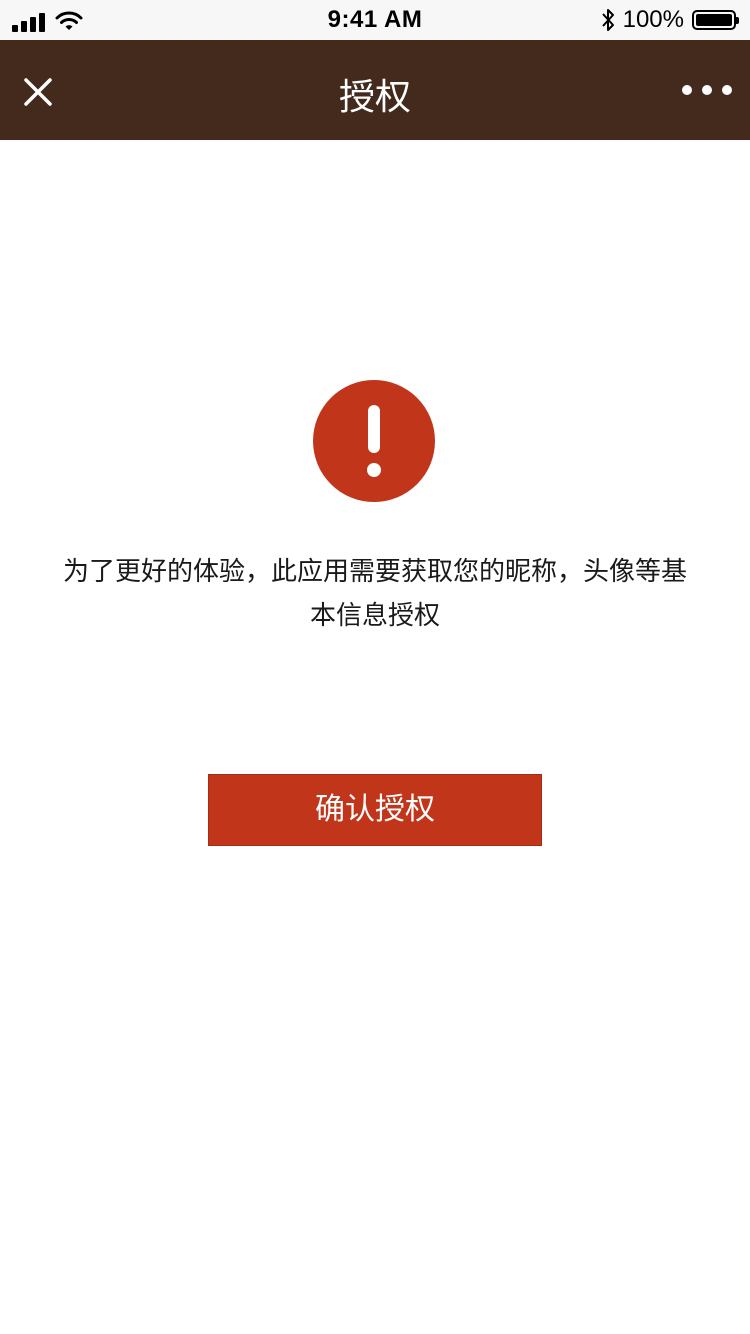  What do you see at coordinates (653, 19) in the screenshot?
I see `battery-percentage: 100%` at bounding box center [653, 19].